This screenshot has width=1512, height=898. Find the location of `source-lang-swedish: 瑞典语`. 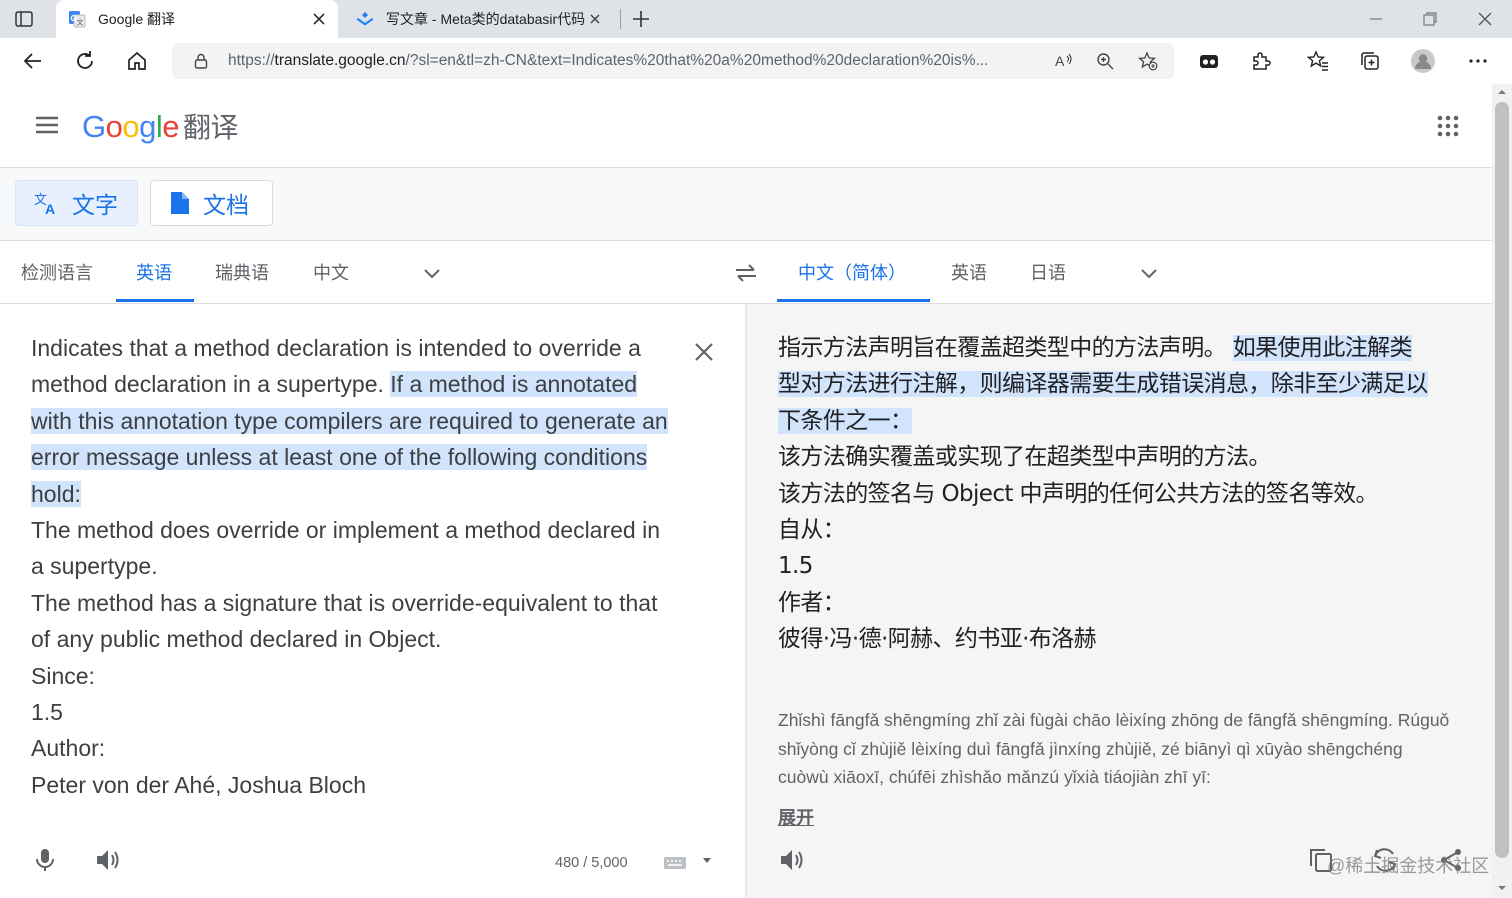

source-lang-swedish: 瑞典语 is located at coordinates (242, 272).